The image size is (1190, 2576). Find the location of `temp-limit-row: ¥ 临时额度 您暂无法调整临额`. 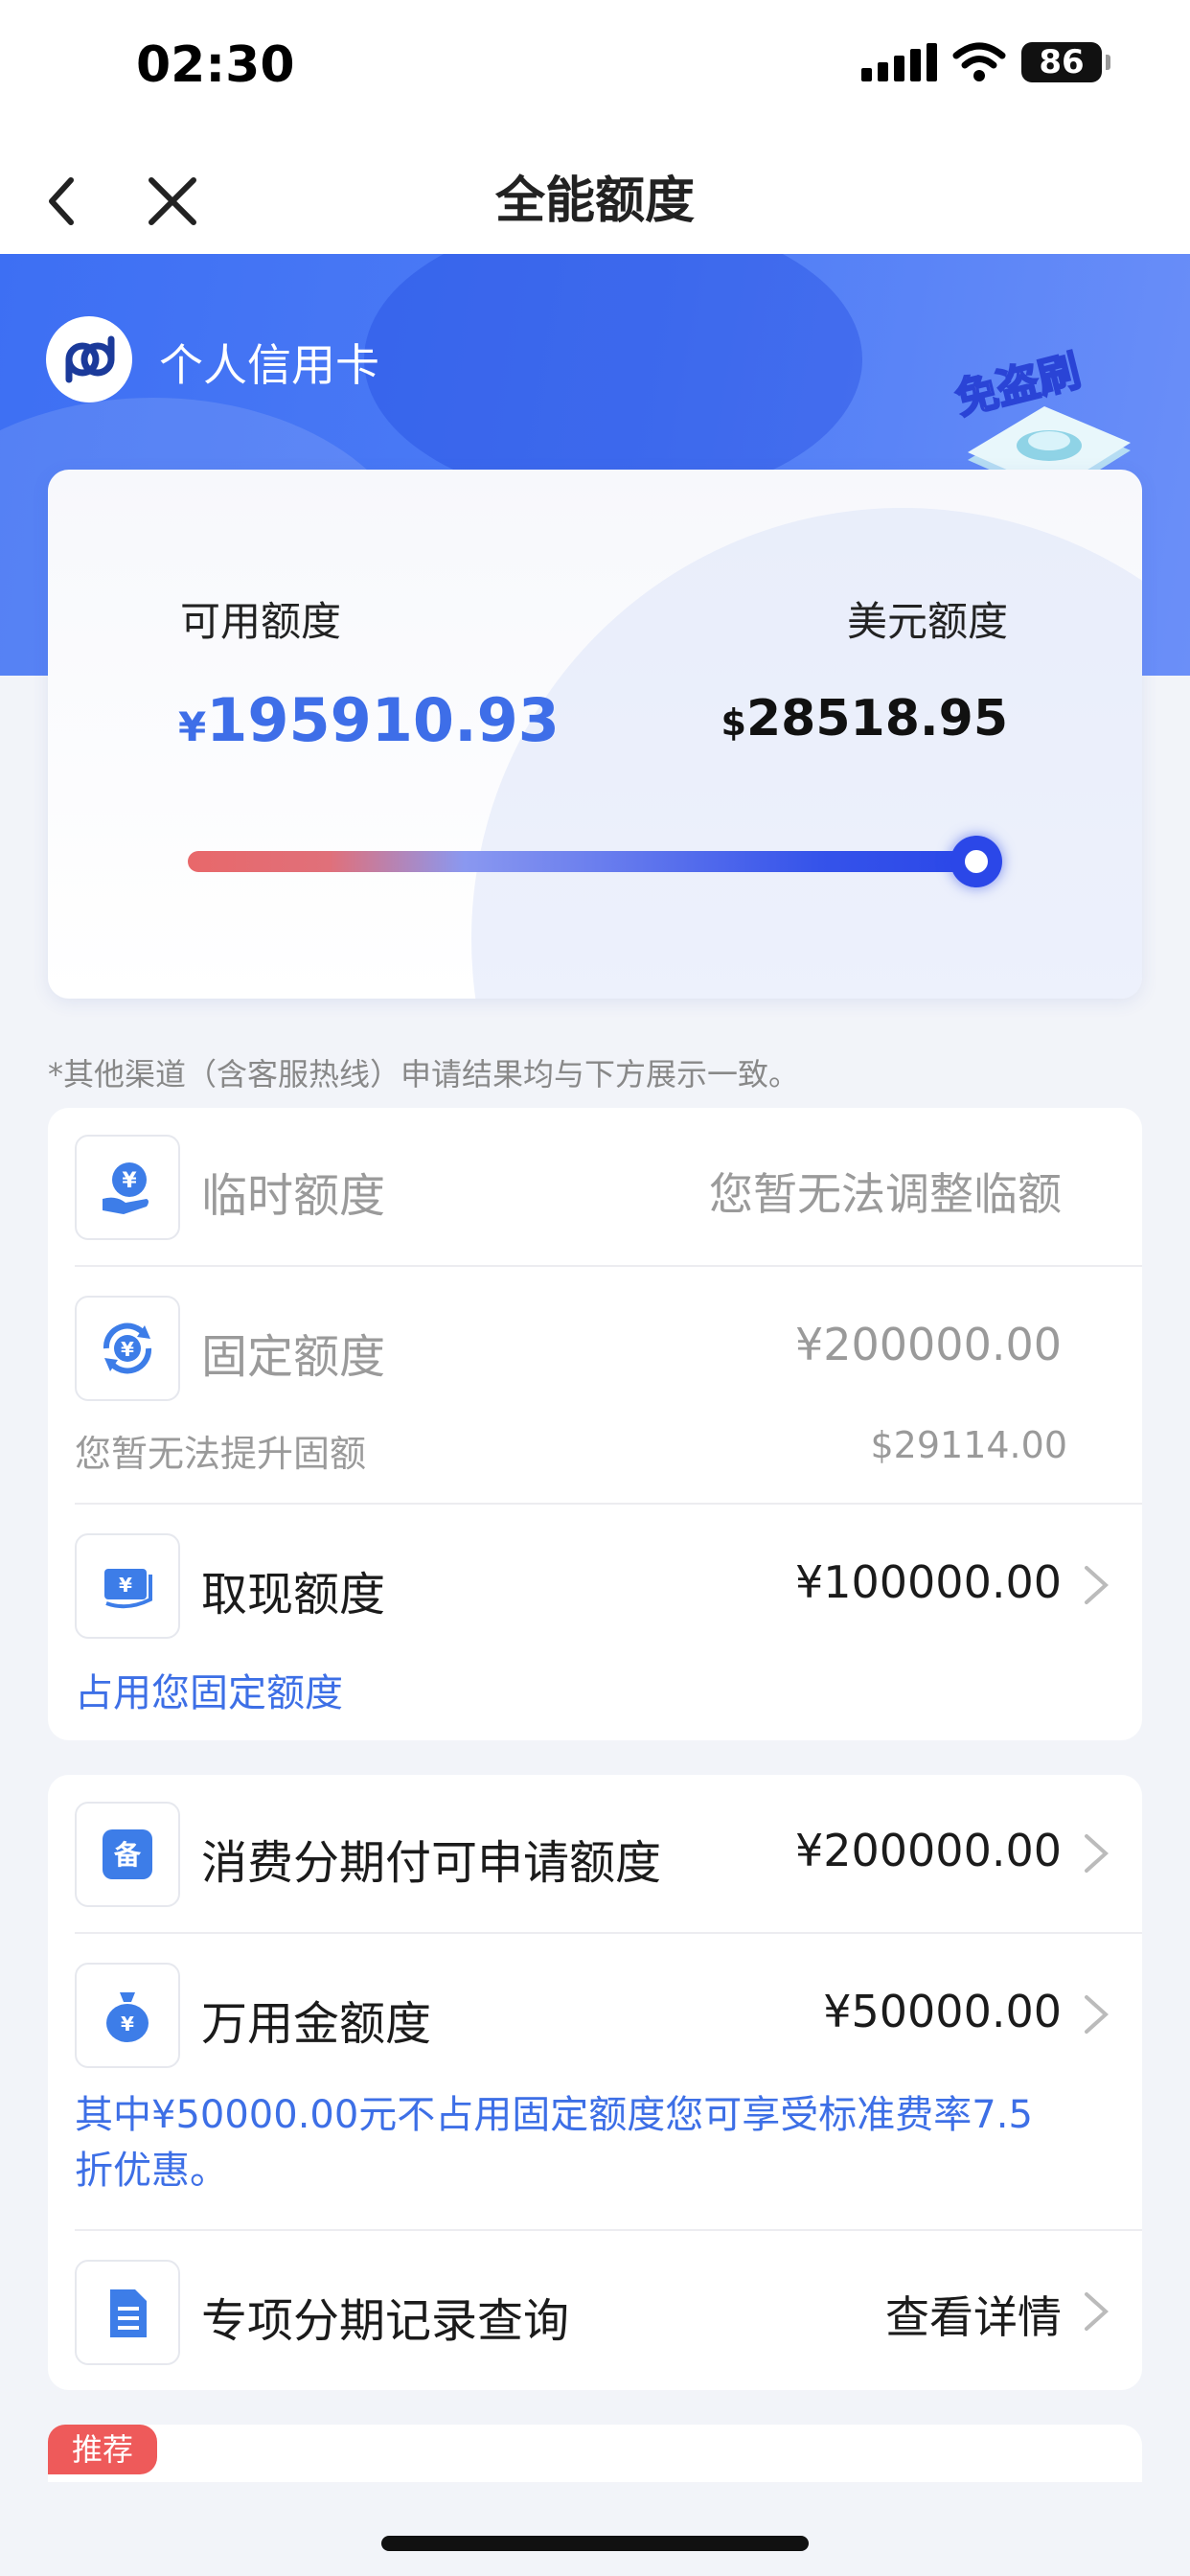

temp-limit-row: ¥ 临时额度 您暂无法调整临额 is located at coordinates (608, 1187).